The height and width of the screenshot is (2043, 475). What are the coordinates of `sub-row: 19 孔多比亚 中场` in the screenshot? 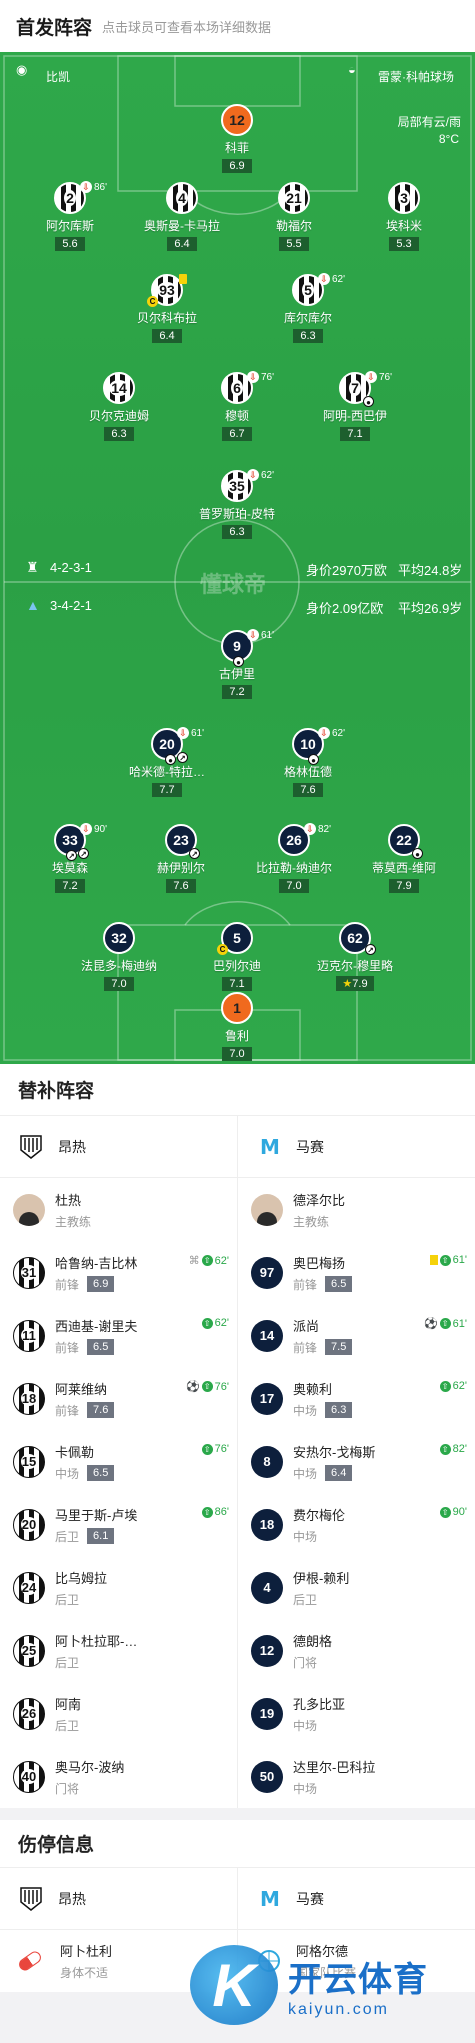 It's located at (356, 1713).